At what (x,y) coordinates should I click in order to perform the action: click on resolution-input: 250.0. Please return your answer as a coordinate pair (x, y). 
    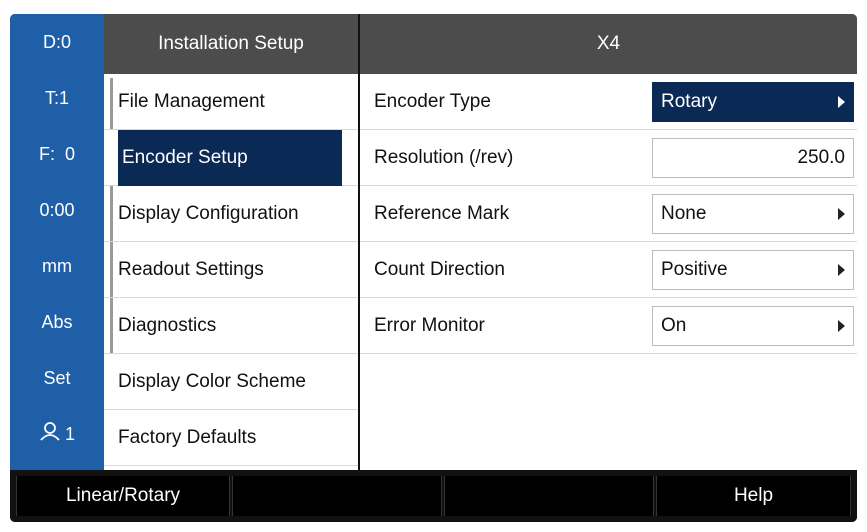
    Looking at the image, I should click on (753, 158).